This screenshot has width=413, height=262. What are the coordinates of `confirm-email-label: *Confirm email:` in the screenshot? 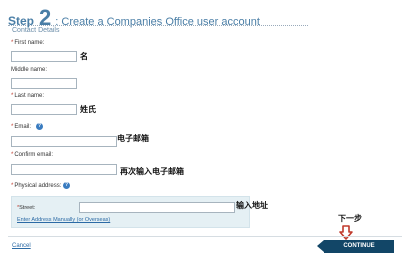 It's located at (32, 155).